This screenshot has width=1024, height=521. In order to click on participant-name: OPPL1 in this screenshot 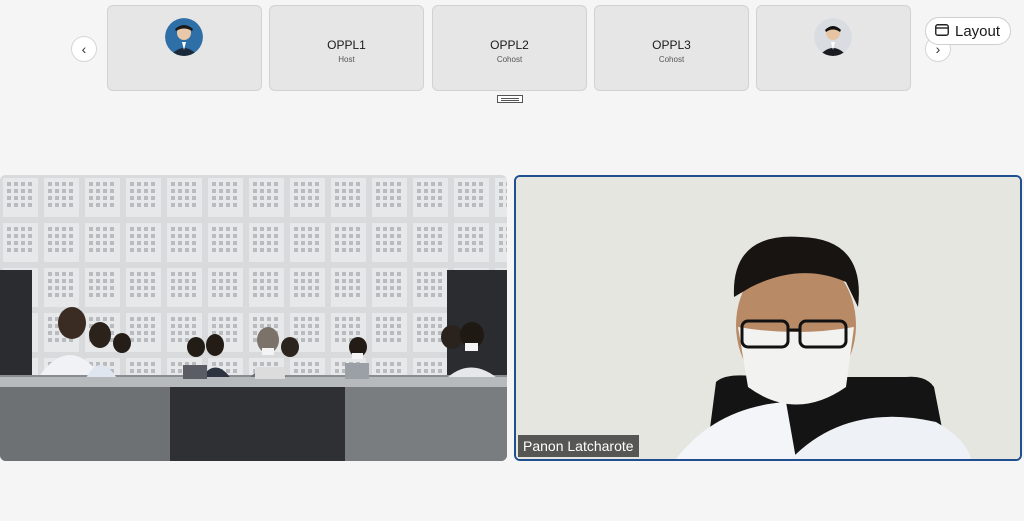, I will do `click(346, 45)`.